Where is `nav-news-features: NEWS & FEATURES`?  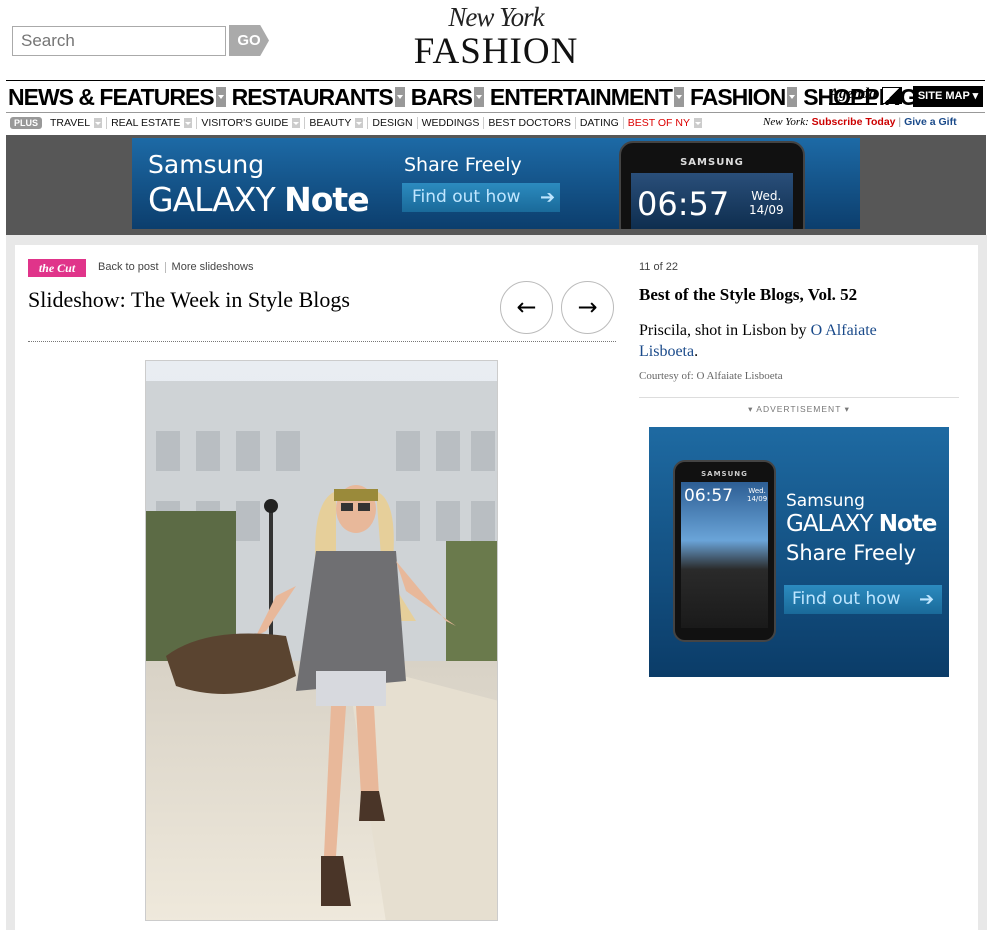
nav-news-features: NEWS & FEATURES is located at coordinates (120, 97).